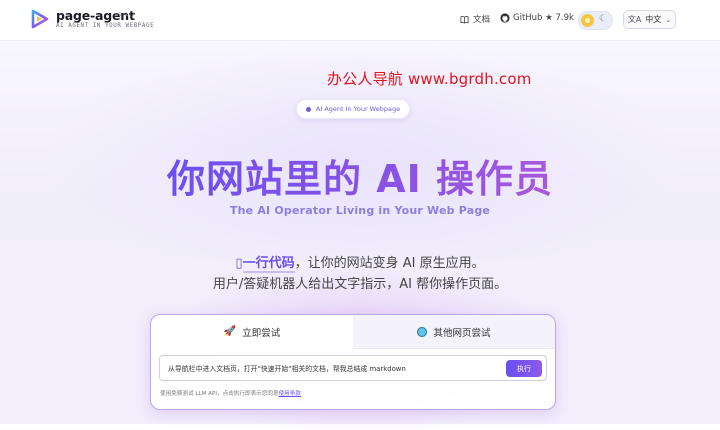 This screenshot has height=430, width=720. Describe the element at coordinates (668, 19) in the screenshot. I see `chevron-down-icon: ⌄` at that location.